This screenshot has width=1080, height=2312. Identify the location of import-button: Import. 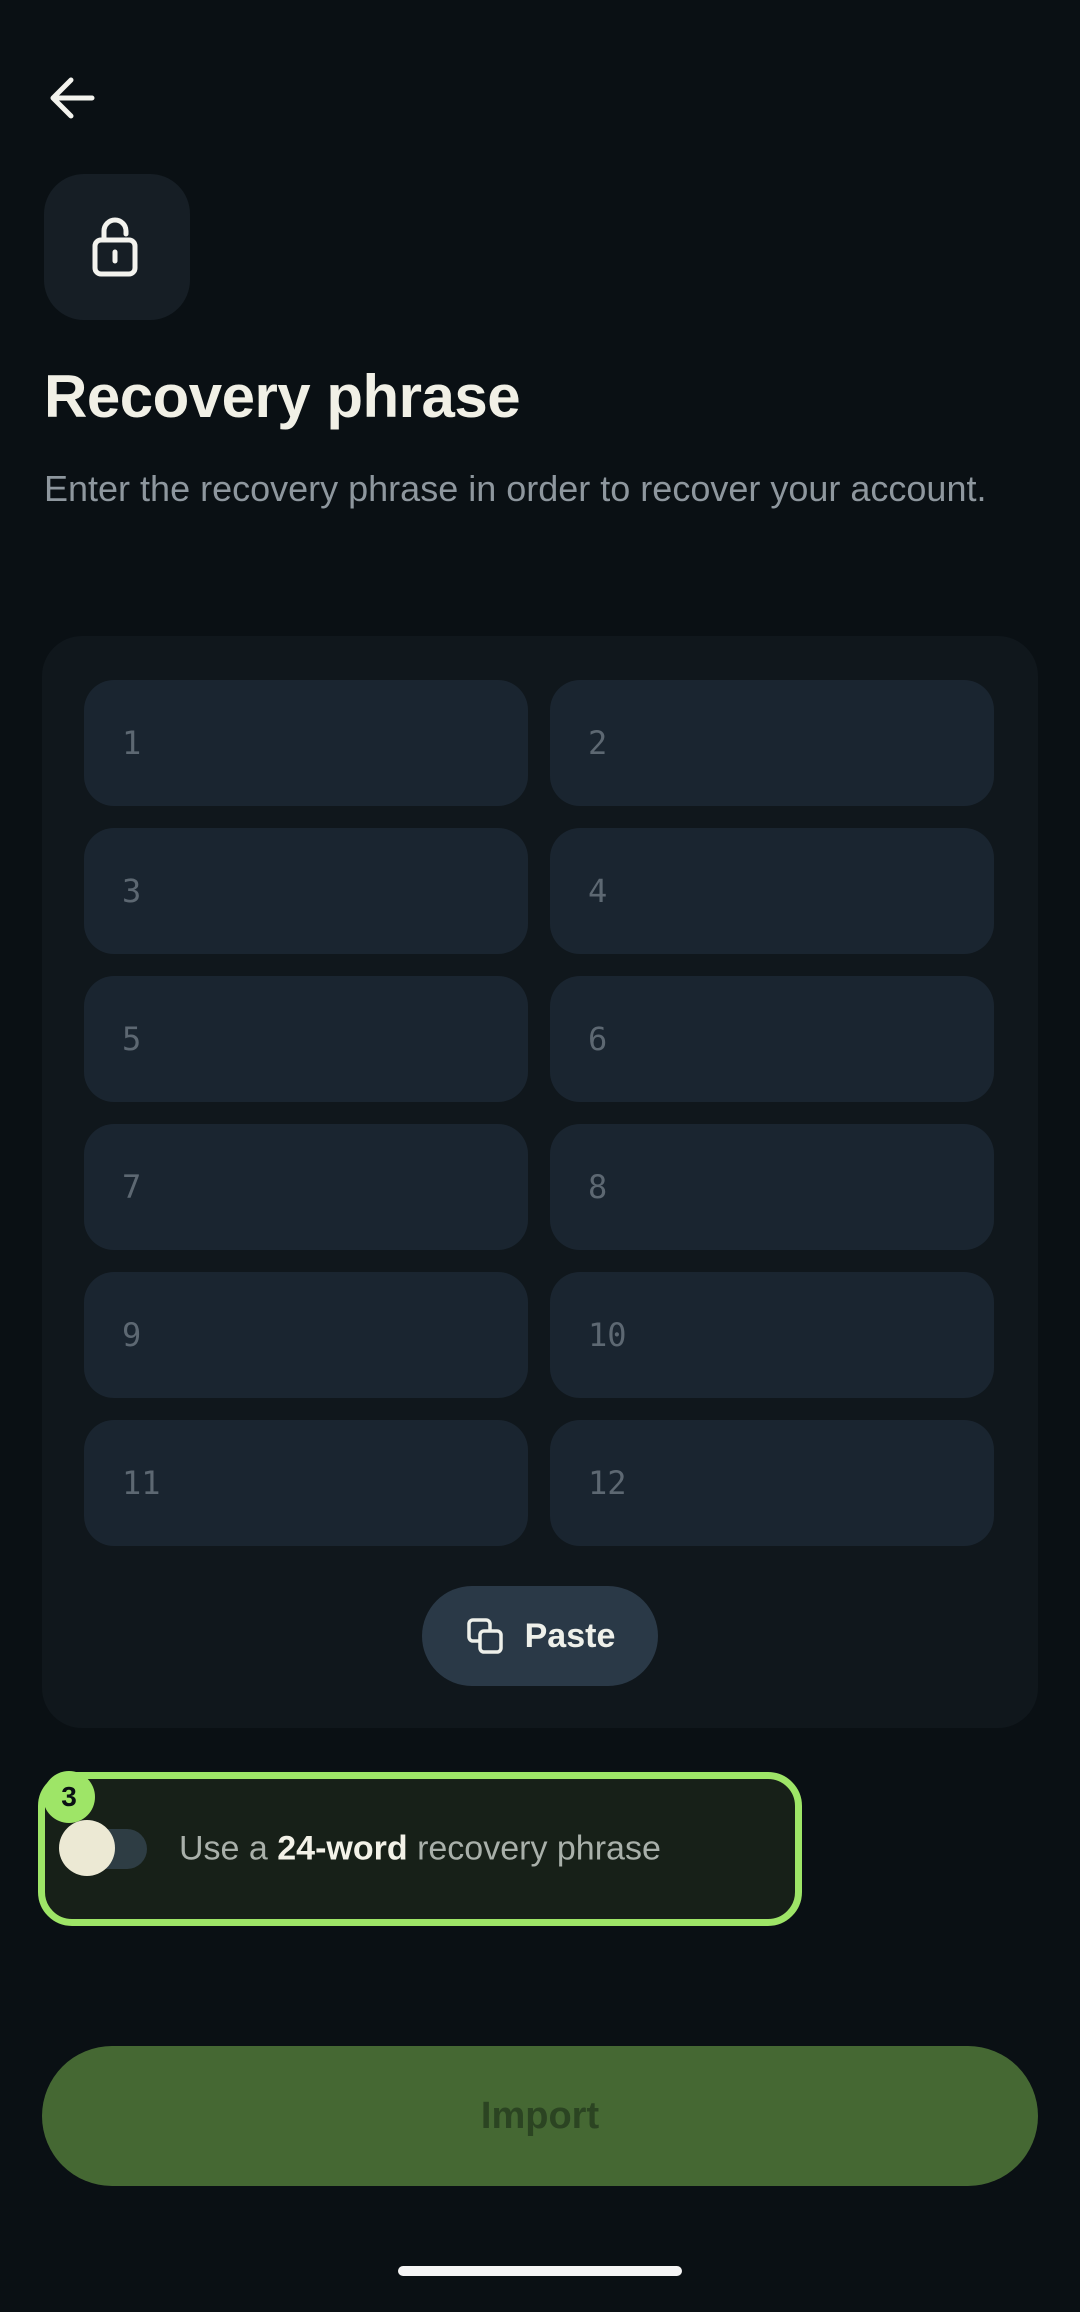
(540, 2116).